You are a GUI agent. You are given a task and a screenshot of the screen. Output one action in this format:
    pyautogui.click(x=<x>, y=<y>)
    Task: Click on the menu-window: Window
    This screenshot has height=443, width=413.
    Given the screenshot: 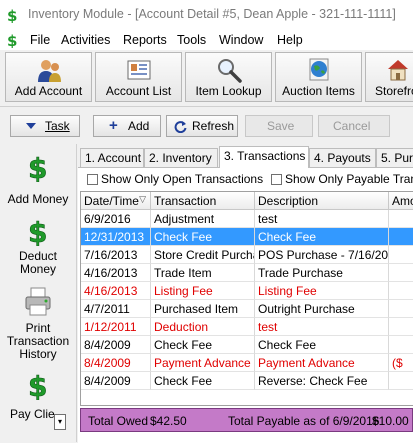 What is the action you would take?
    pyautogui.click(x=241, y=40)
    